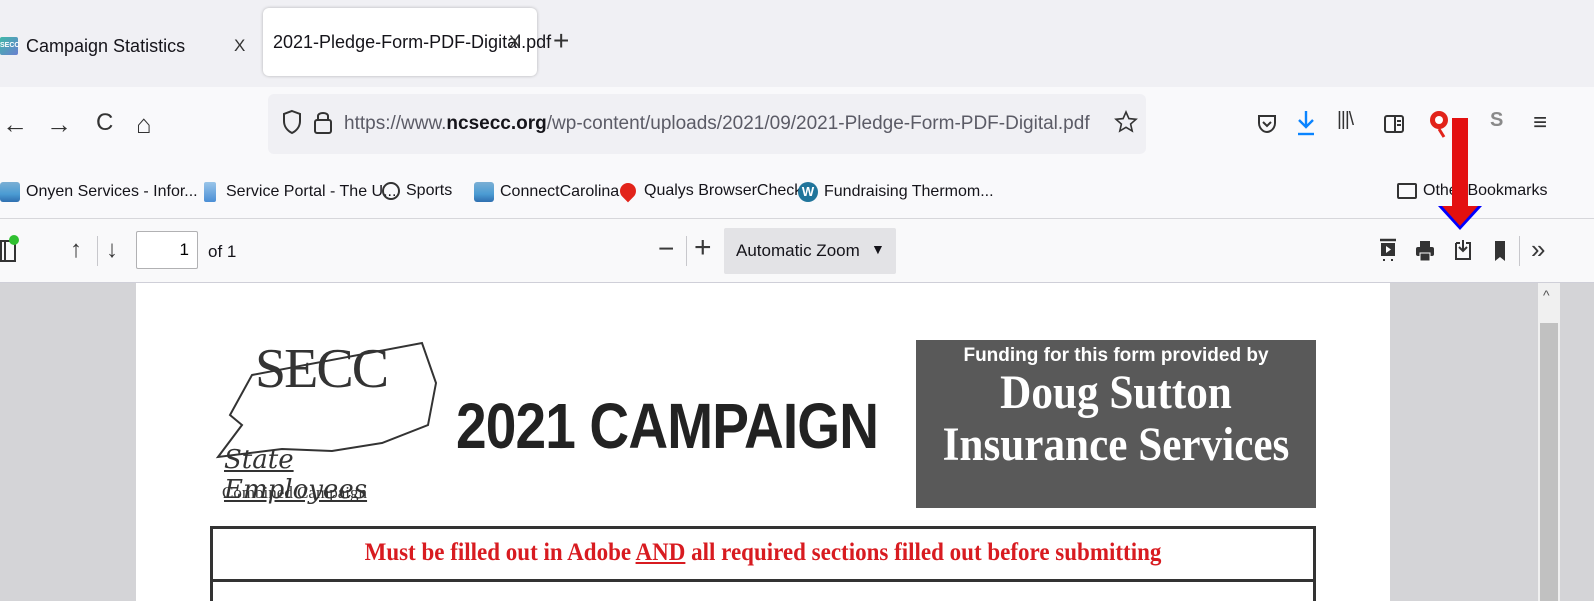 The height and width of the screenshot is (601, 1594). I want to click on page-count: of 1, so click(222, 251).